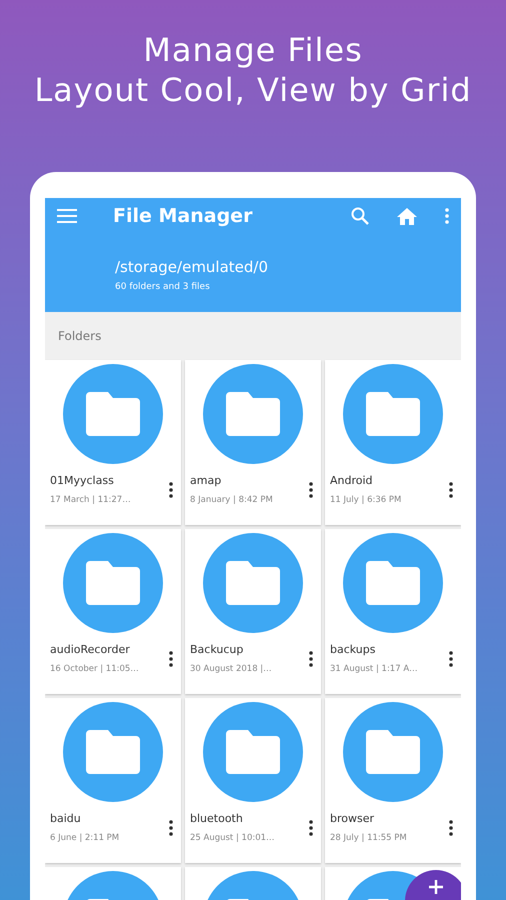 The image size is (506, 900). I want to click on search-icon, so click(360, 216).